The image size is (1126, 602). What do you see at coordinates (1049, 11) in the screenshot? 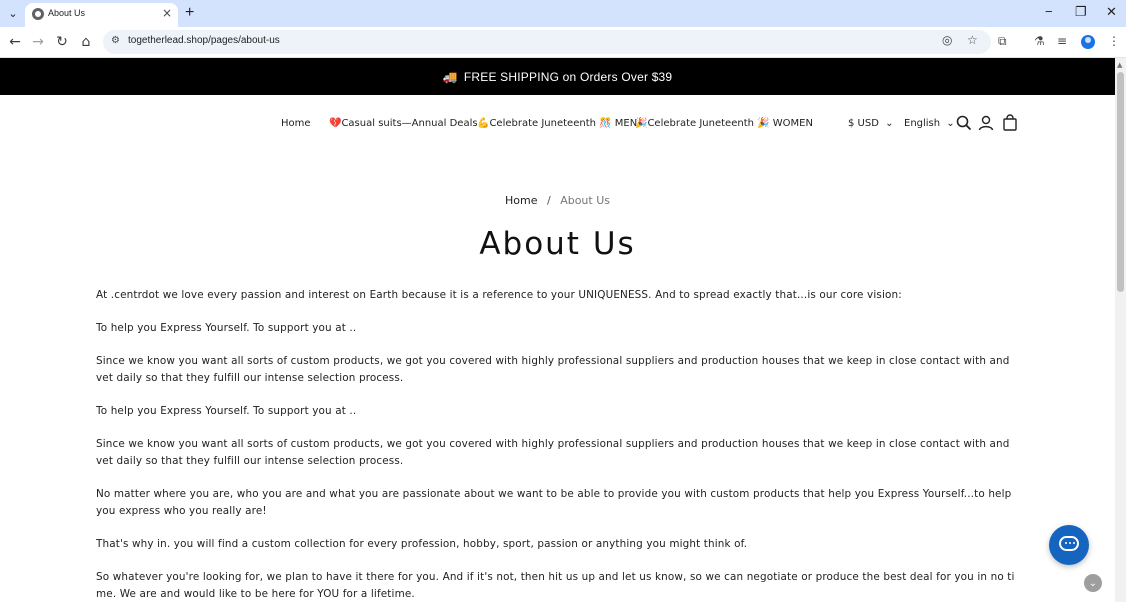
I see `minimize-icon: −` at bounding box center [1049, 11].